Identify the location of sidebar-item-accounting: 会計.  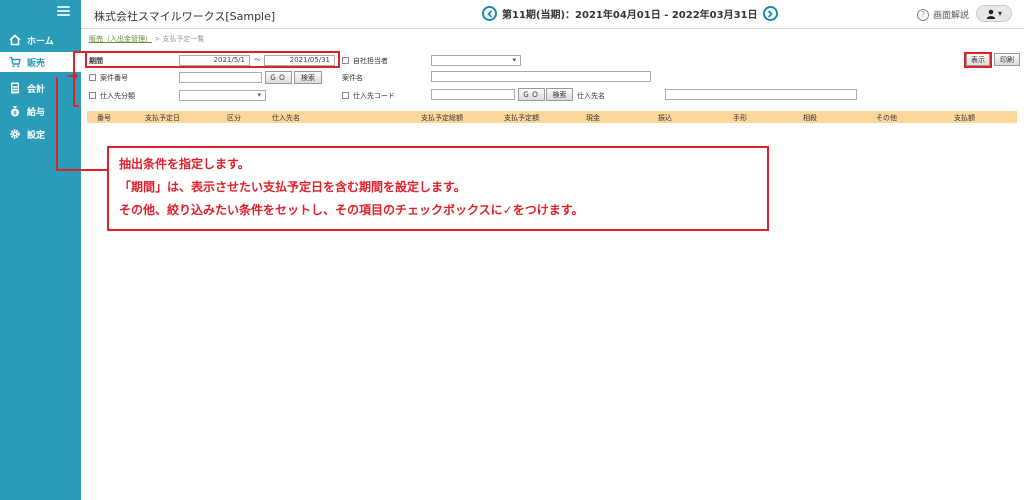
(40, 88).